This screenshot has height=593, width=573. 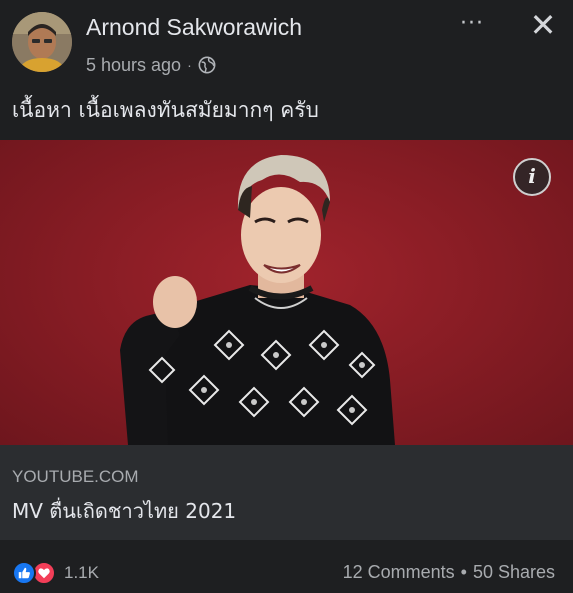 I want to click on avatar, so click(x=42, y=42).